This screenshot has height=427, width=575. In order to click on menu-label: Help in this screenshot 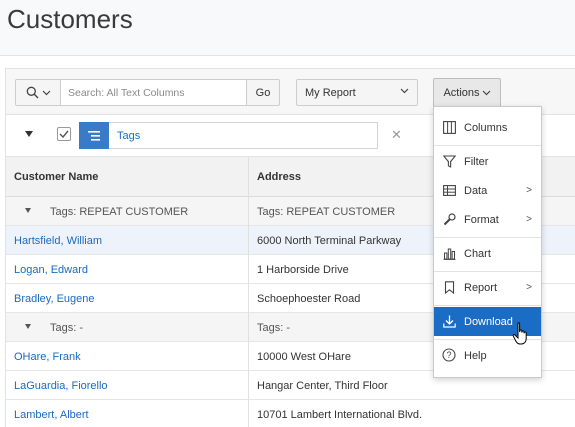, I will do `click(475, 355)`.